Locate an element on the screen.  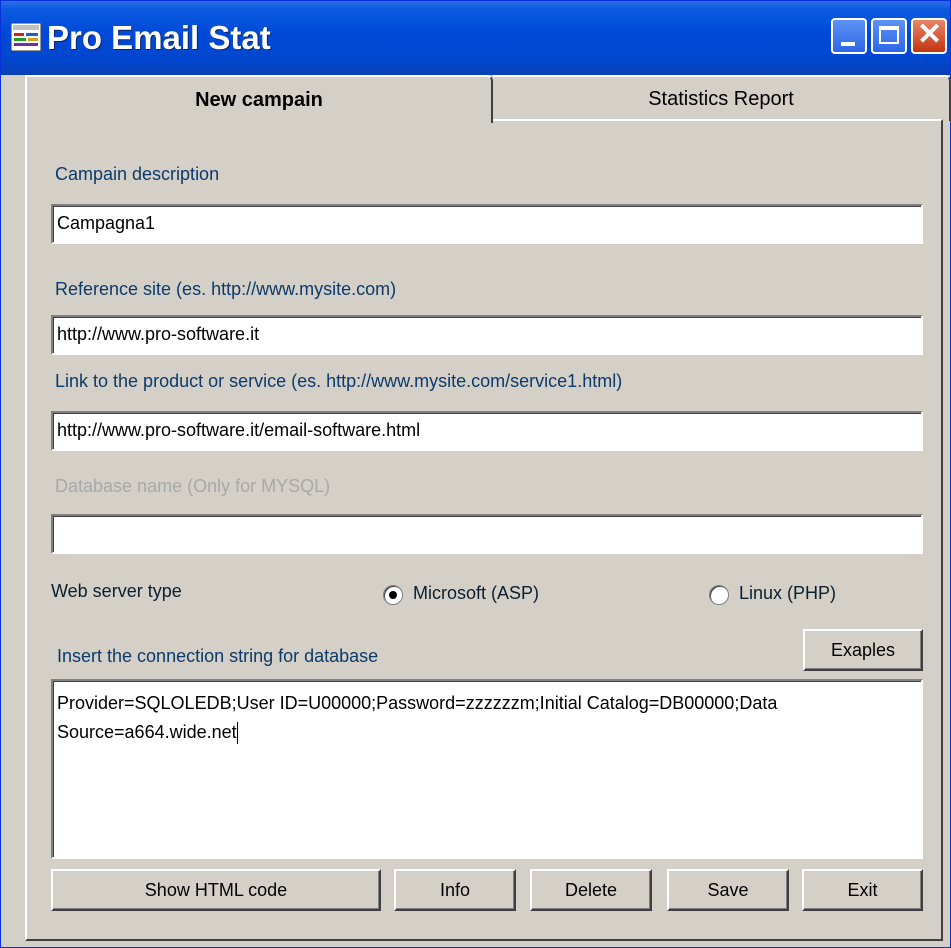
close-icon: ✕ is located at coordinates (930, 34).